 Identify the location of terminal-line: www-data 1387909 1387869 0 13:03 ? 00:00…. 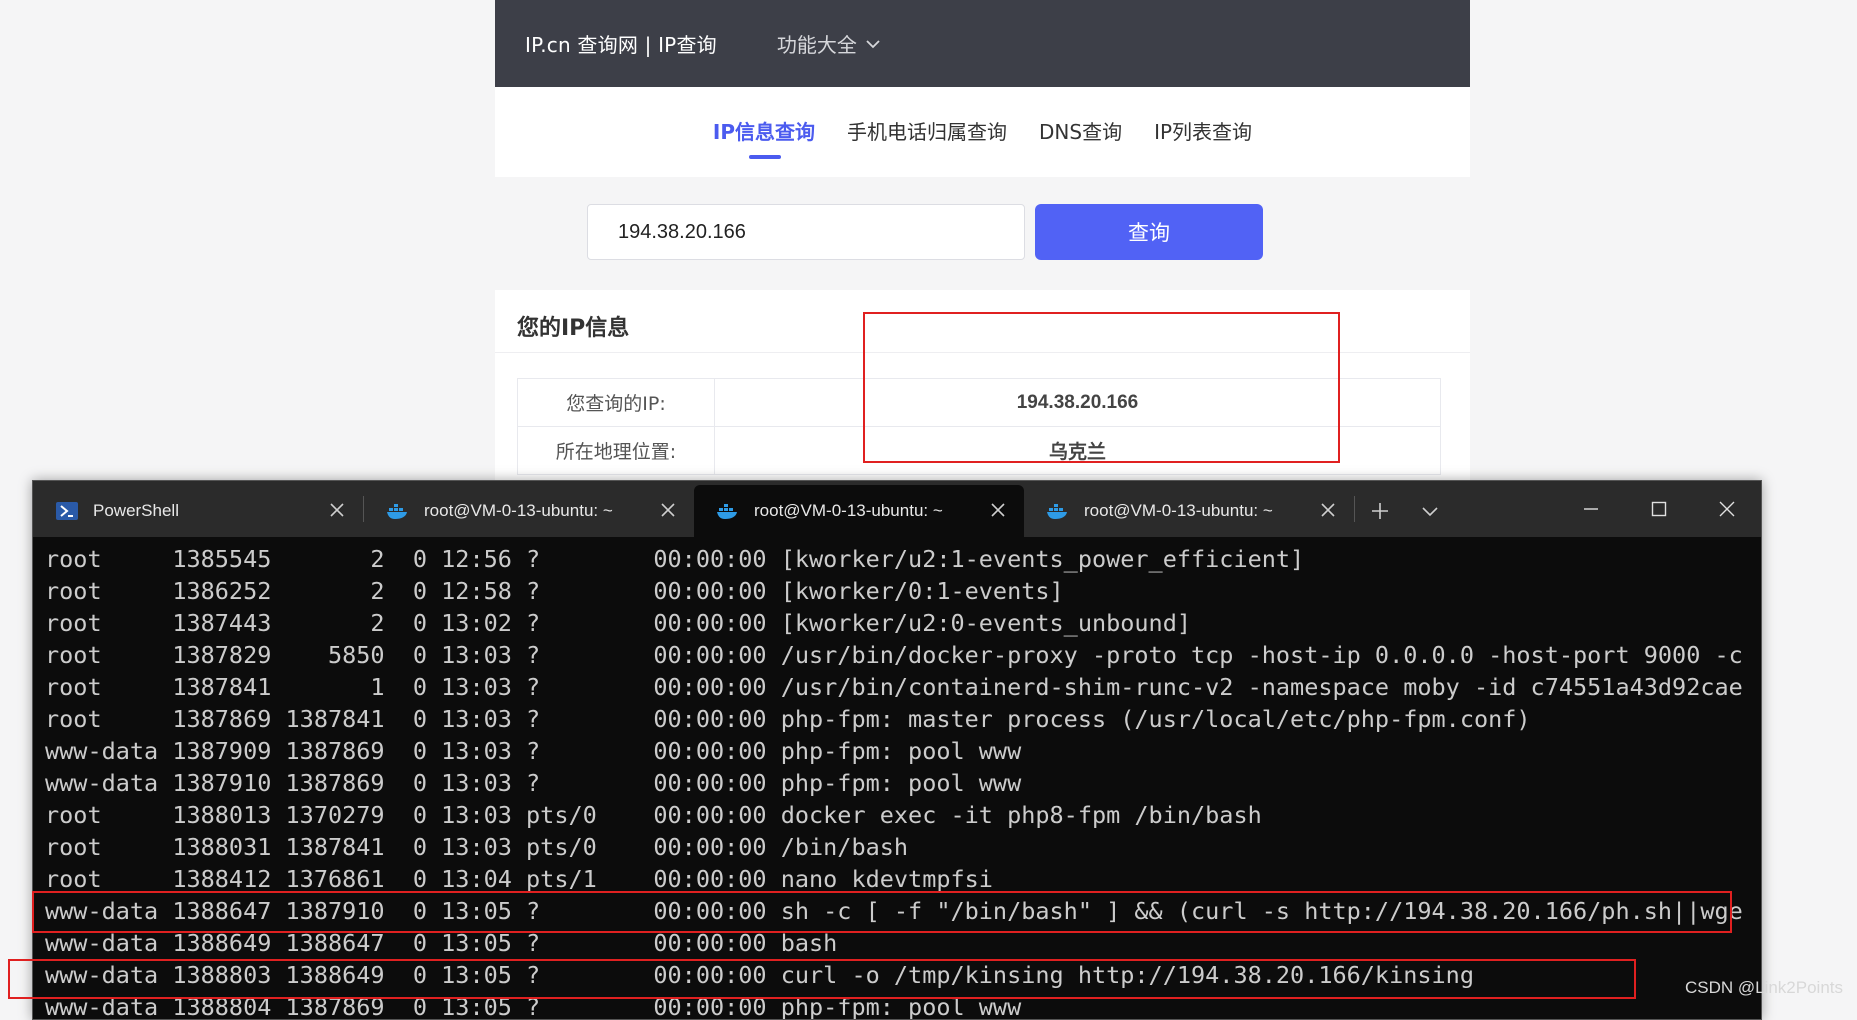
(533, 751).